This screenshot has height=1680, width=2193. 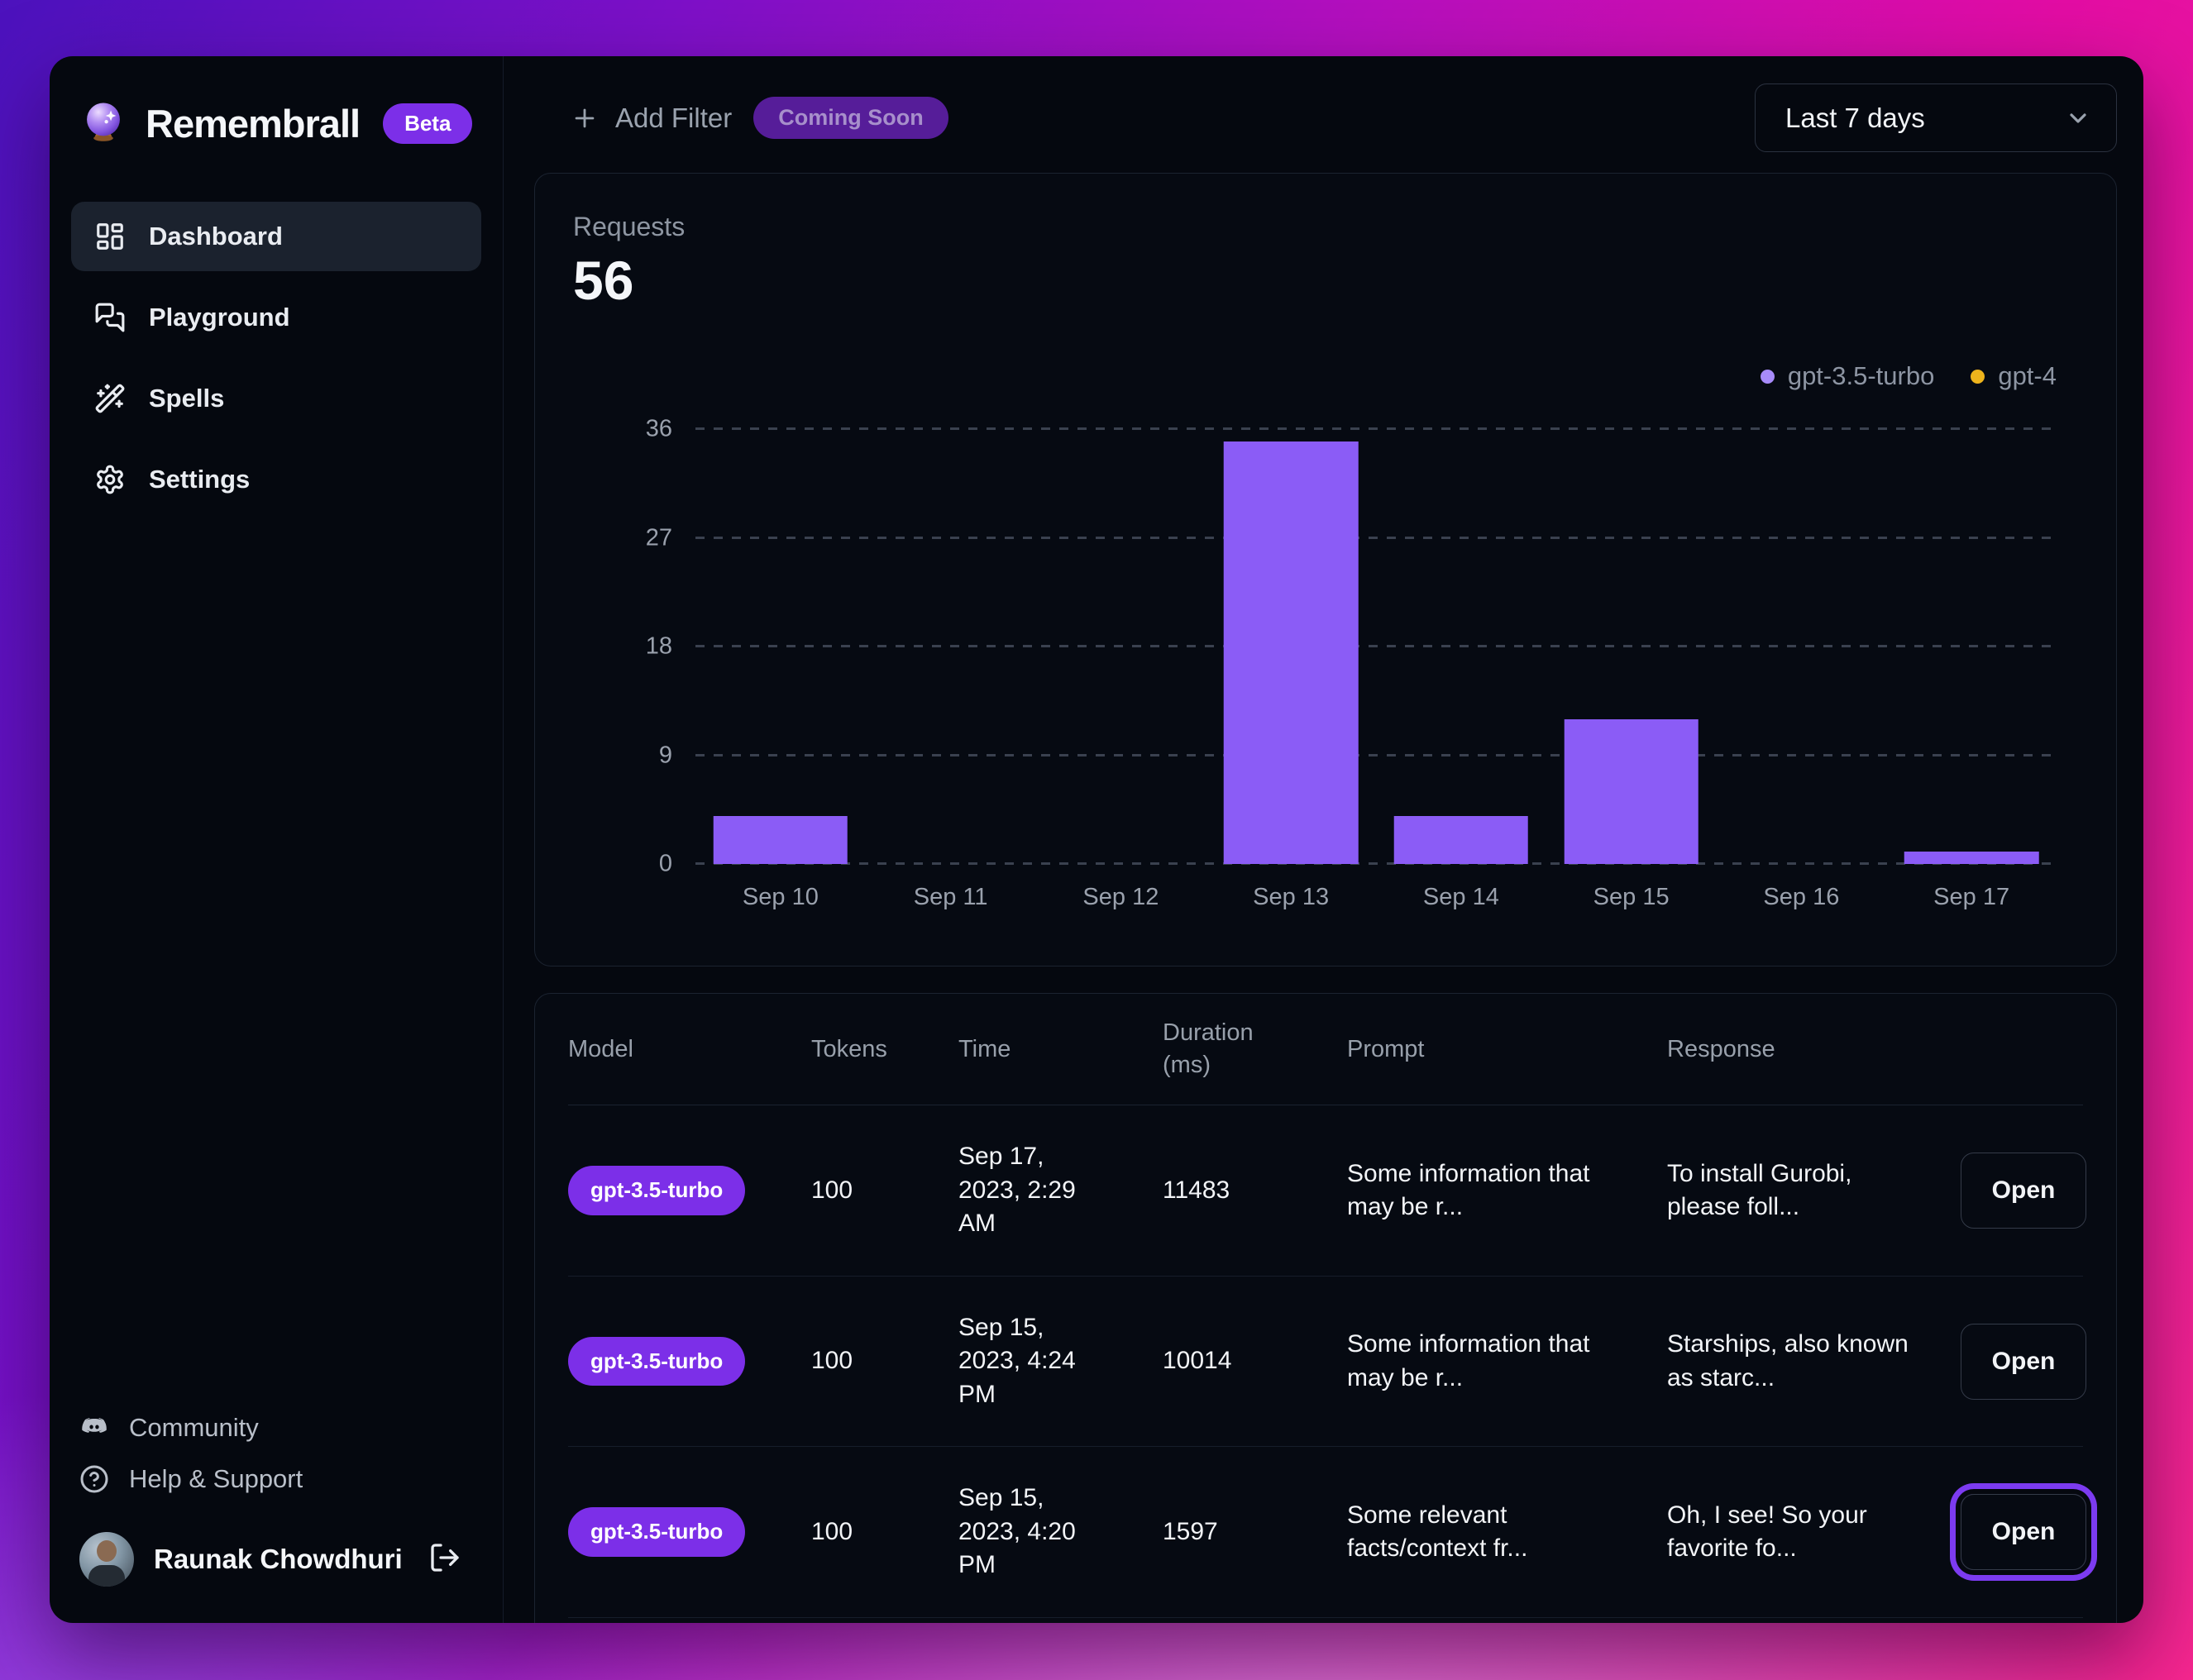 What do you see at coordinates (674, 117) in the screenshot?
I see `add-filter-label: Add Filter` at bounding box center [674, 117].